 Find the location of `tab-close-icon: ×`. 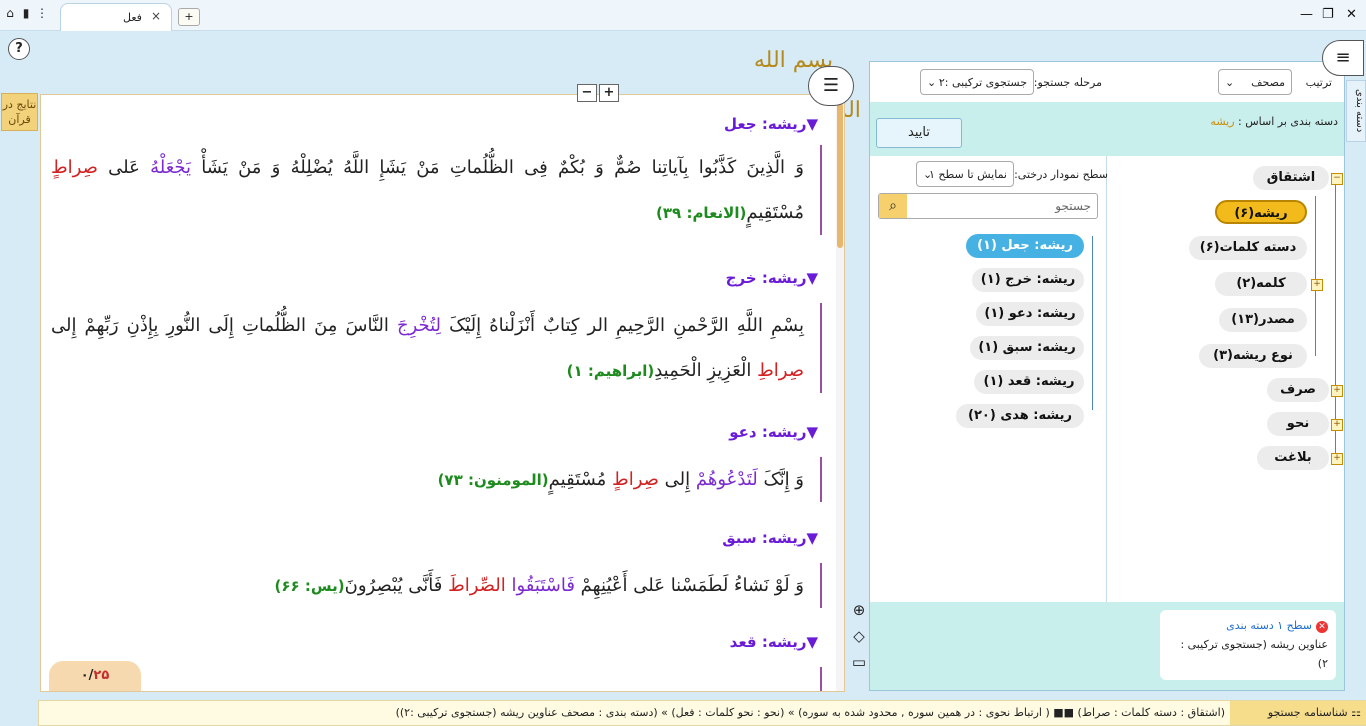

tab-close-icon: × is located at coordinates (156, 16).